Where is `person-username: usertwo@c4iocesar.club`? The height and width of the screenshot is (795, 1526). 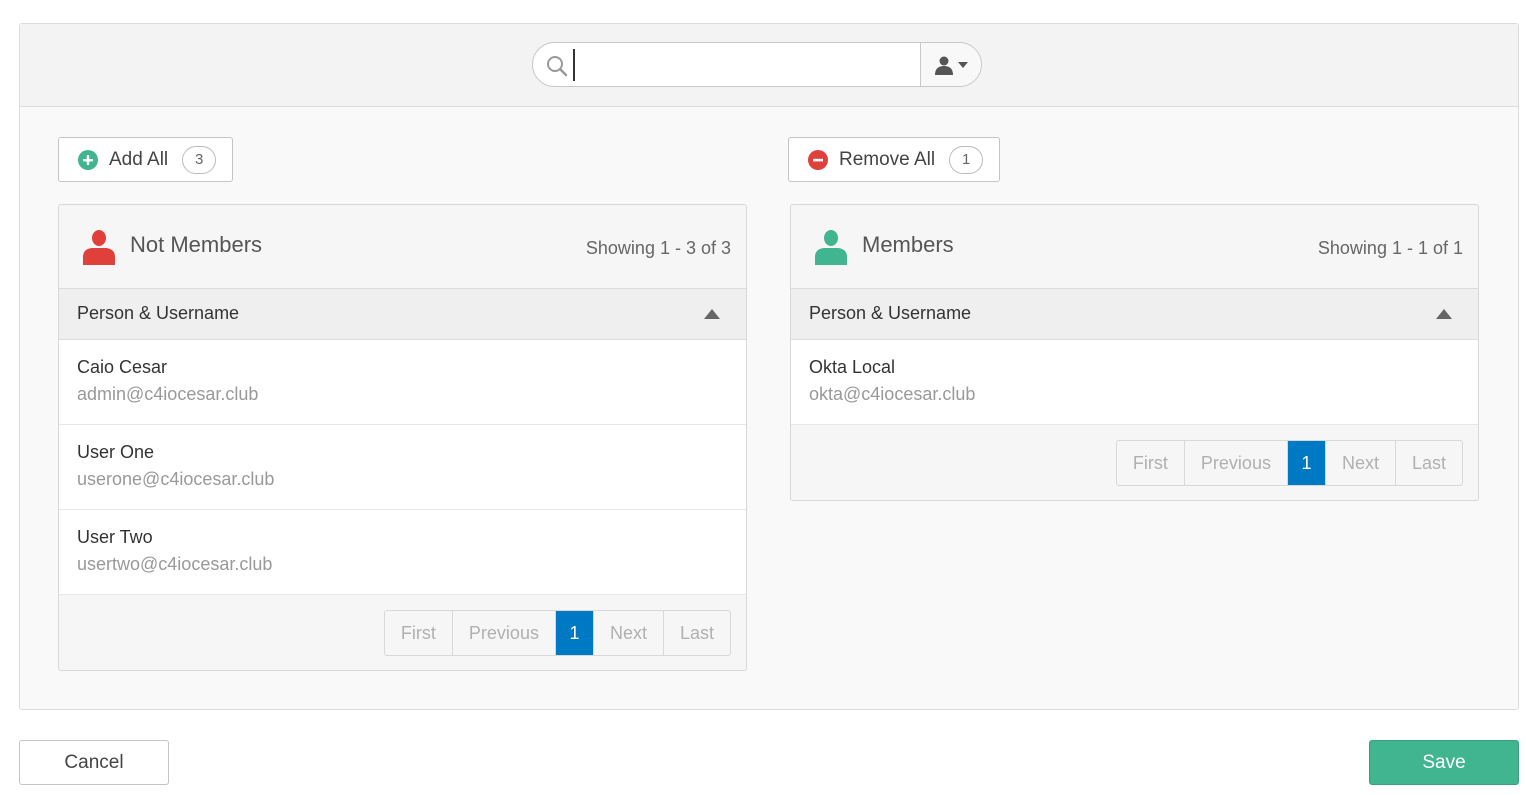
person-username: usertwo@c4iocesar.club is located at coordinates (175, 564).